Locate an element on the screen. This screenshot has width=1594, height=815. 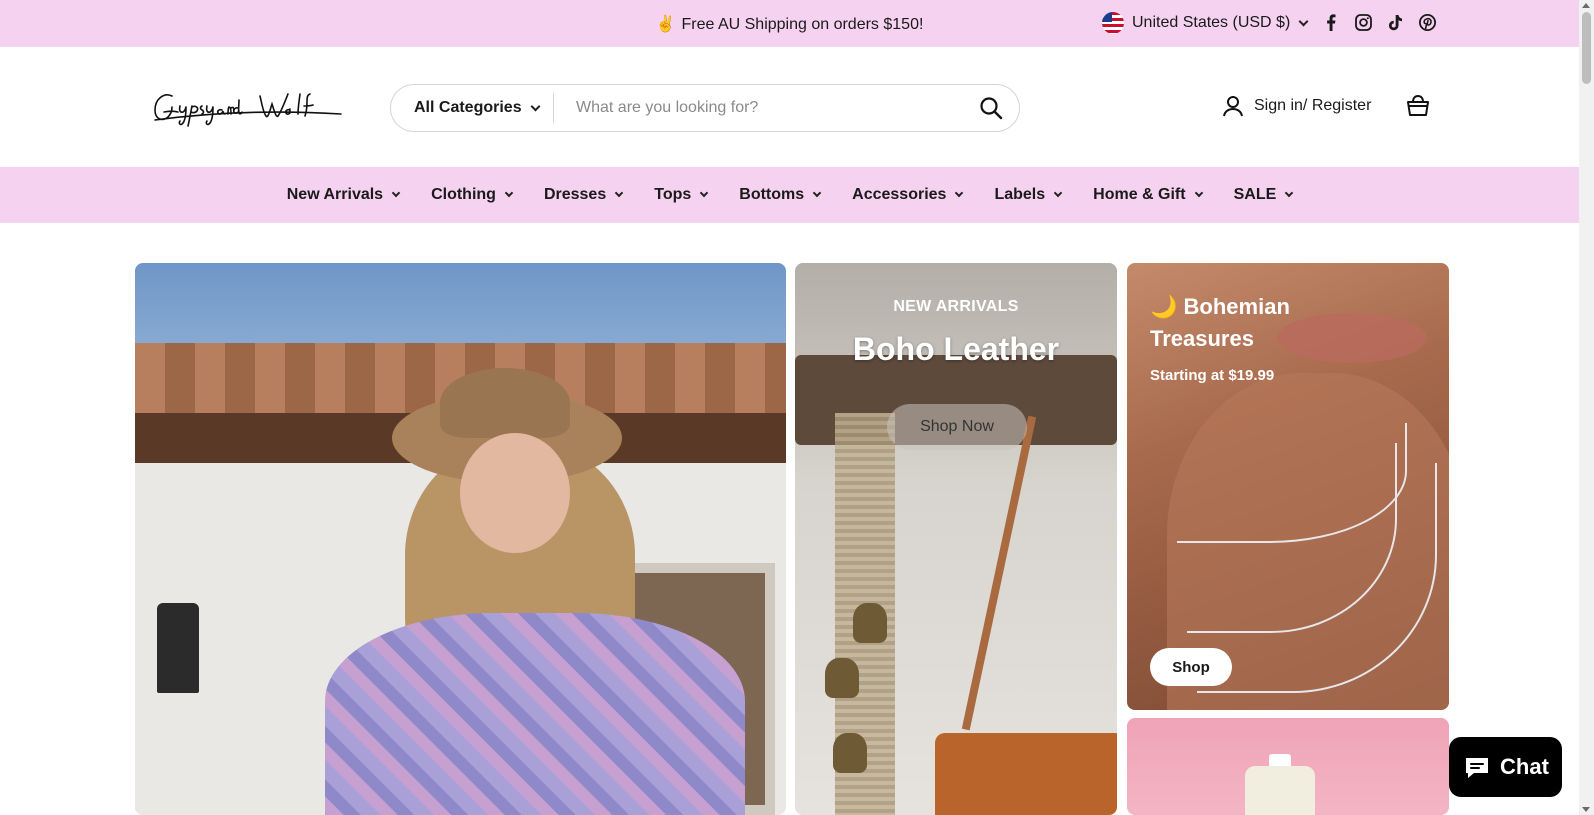
search-bar: All Categories is located at coordinates (705, 108).